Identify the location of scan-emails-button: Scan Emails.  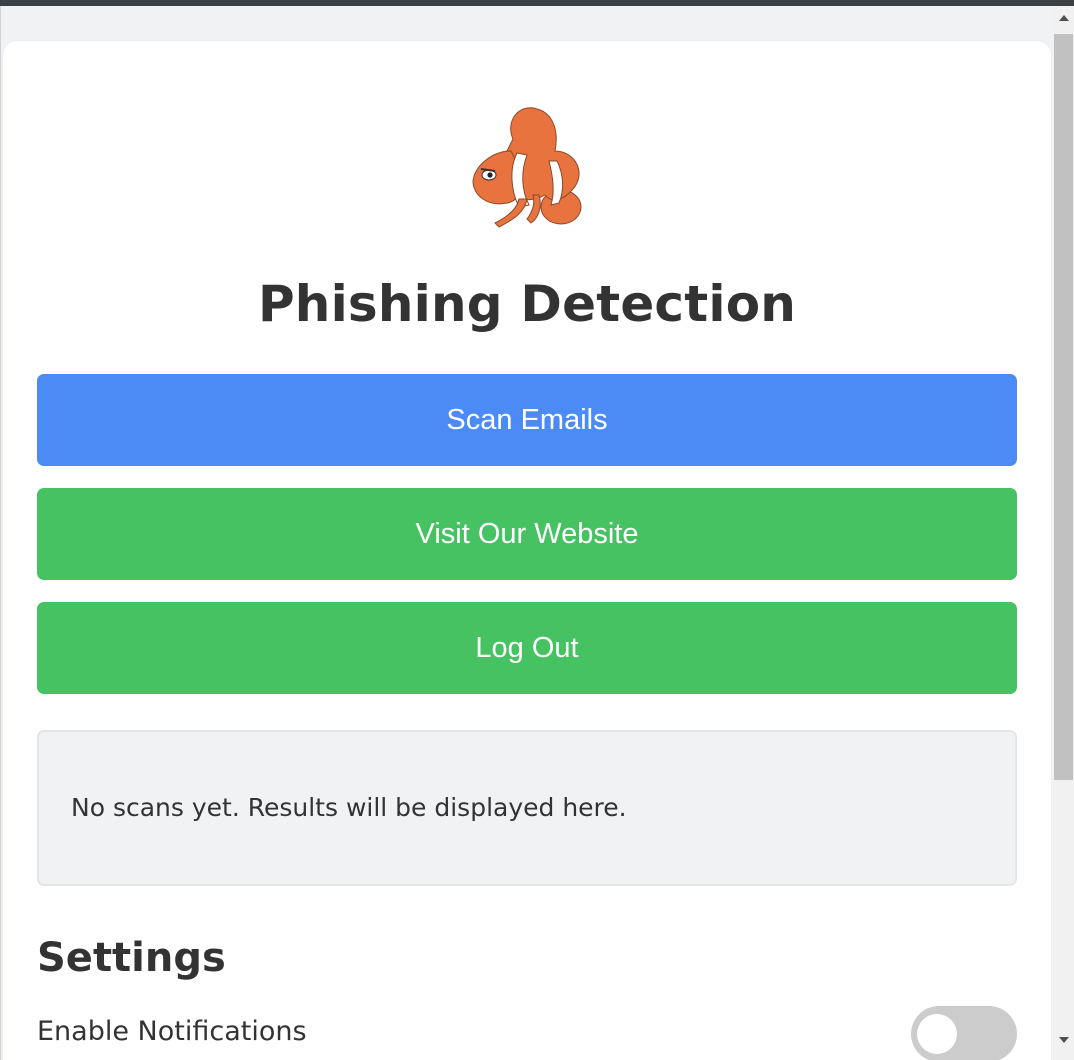
(527, 420).